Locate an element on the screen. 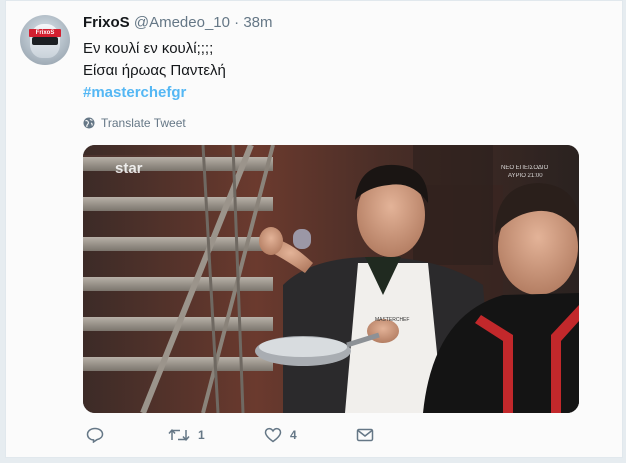  direct-message-button is located at coordinates (365, 435).